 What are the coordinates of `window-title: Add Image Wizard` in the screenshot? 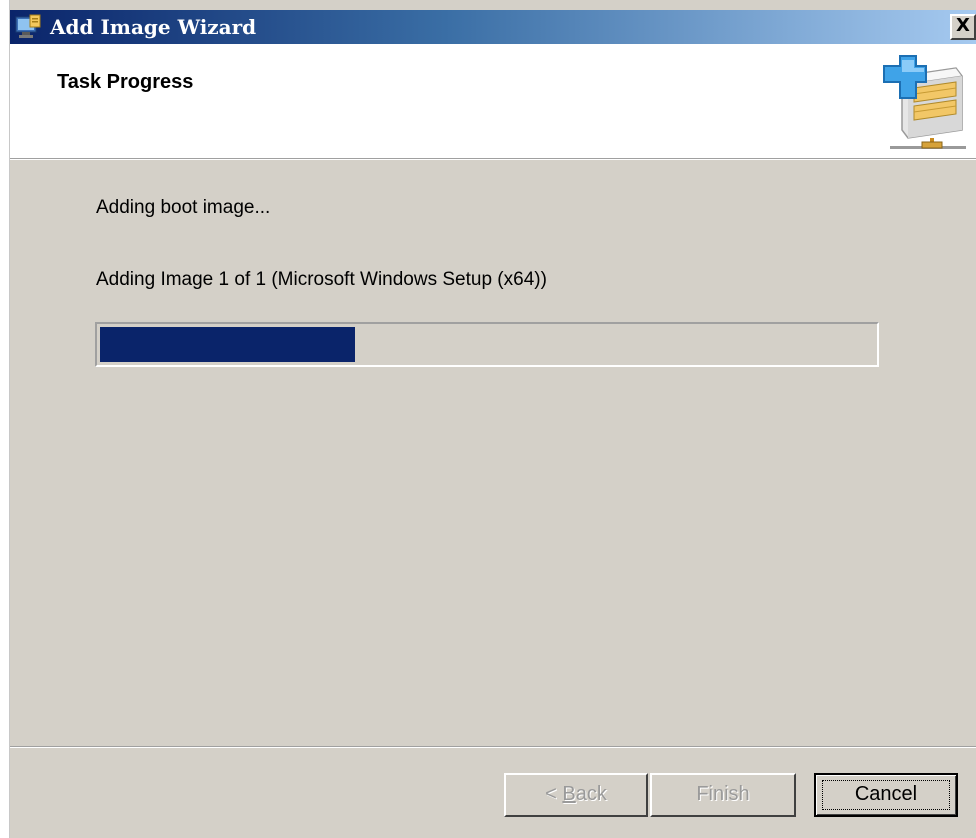 It's located at (153, 27).